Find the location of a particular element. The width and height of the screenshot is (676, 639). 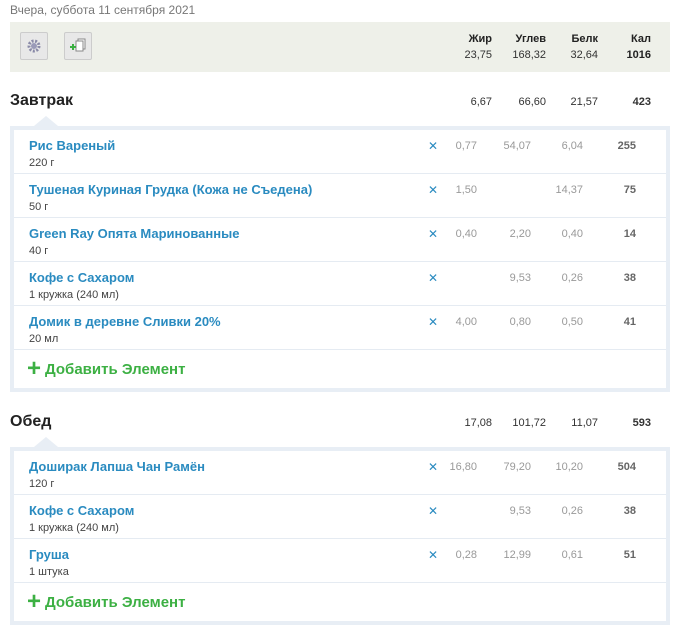

food-fat: 4,00 is located at coordinates (466, 322).